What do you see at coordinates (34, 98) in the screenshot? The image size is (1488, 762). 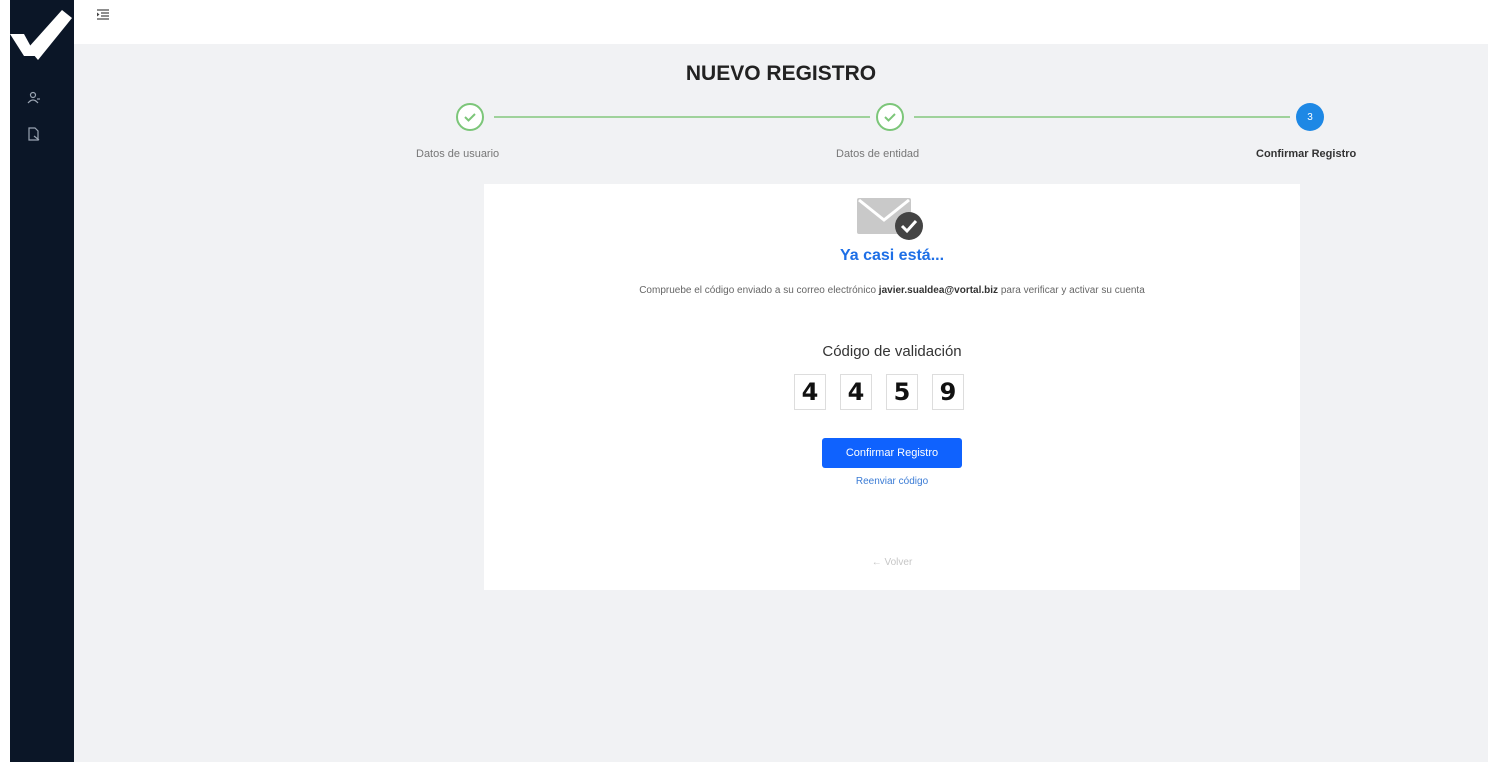 I see `user-icon` at bounding box center [34, 98].